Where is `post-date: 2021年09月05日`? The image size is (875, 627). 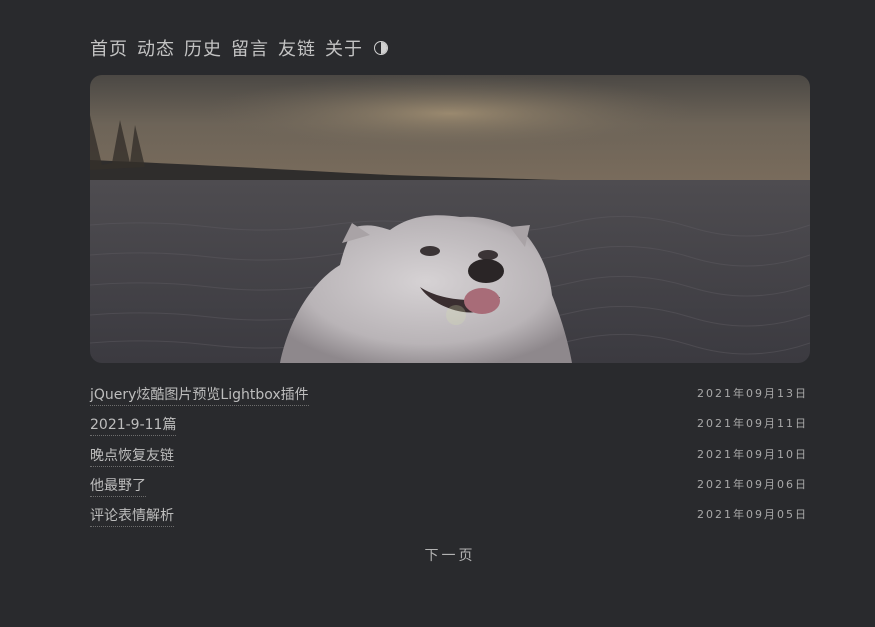 post-date: 2021年09月05日 is located at coordinates (752, 515).